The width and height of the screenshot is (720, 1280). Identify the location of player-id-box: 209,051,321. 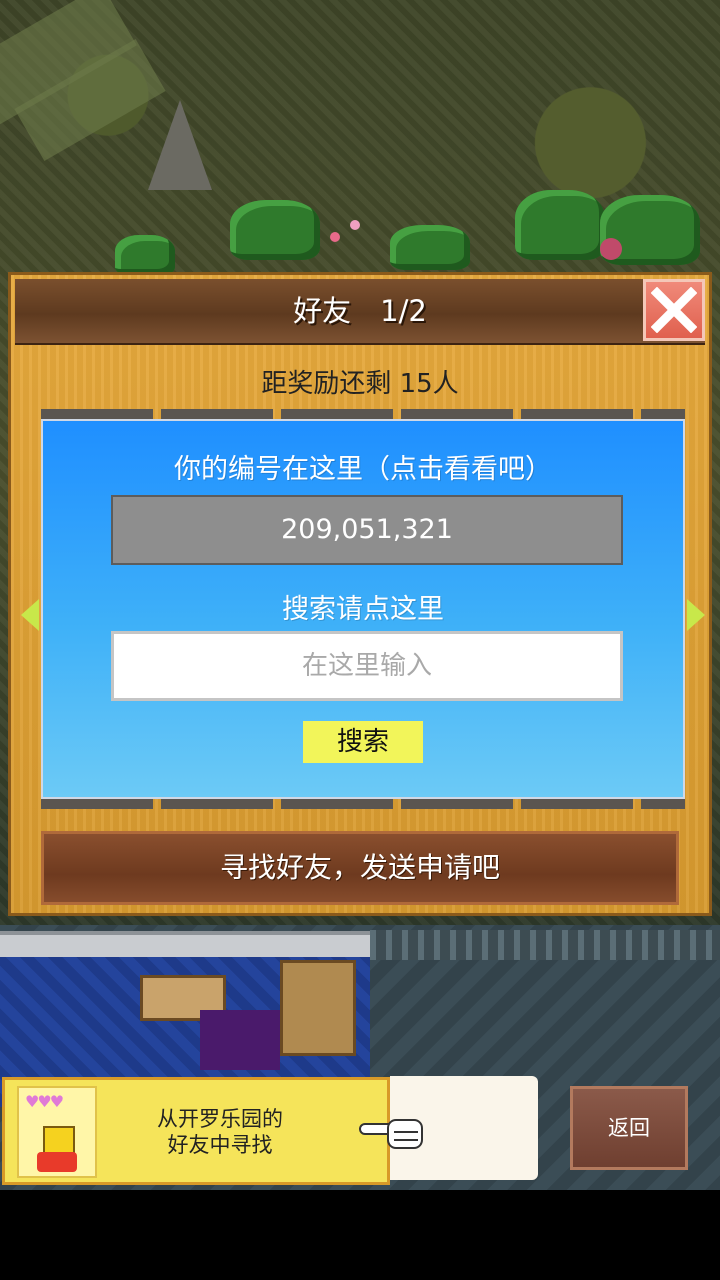
(367, 530).